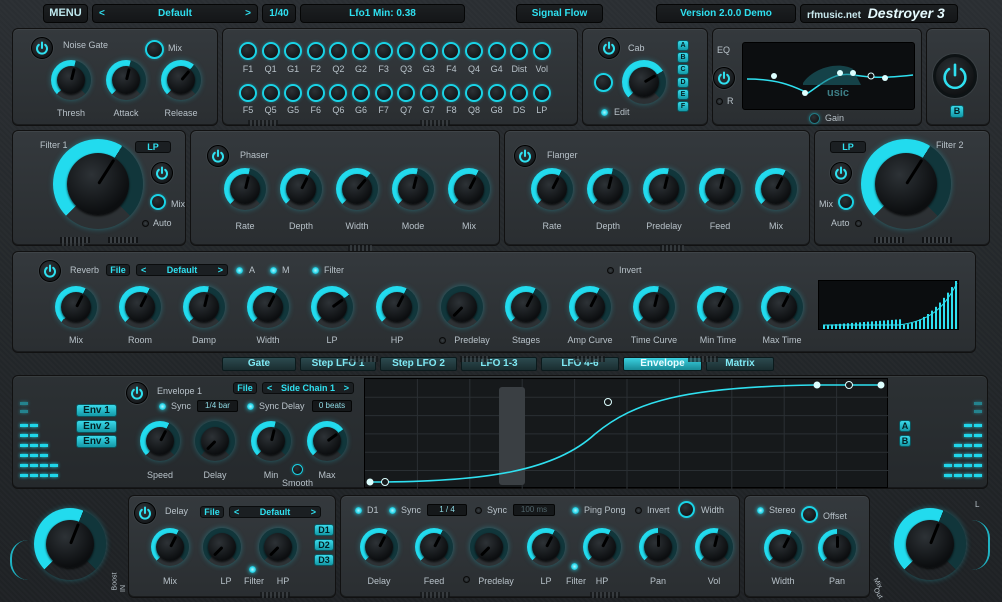  I want to click on noise-gate-mix-knob, so click(154, 49).